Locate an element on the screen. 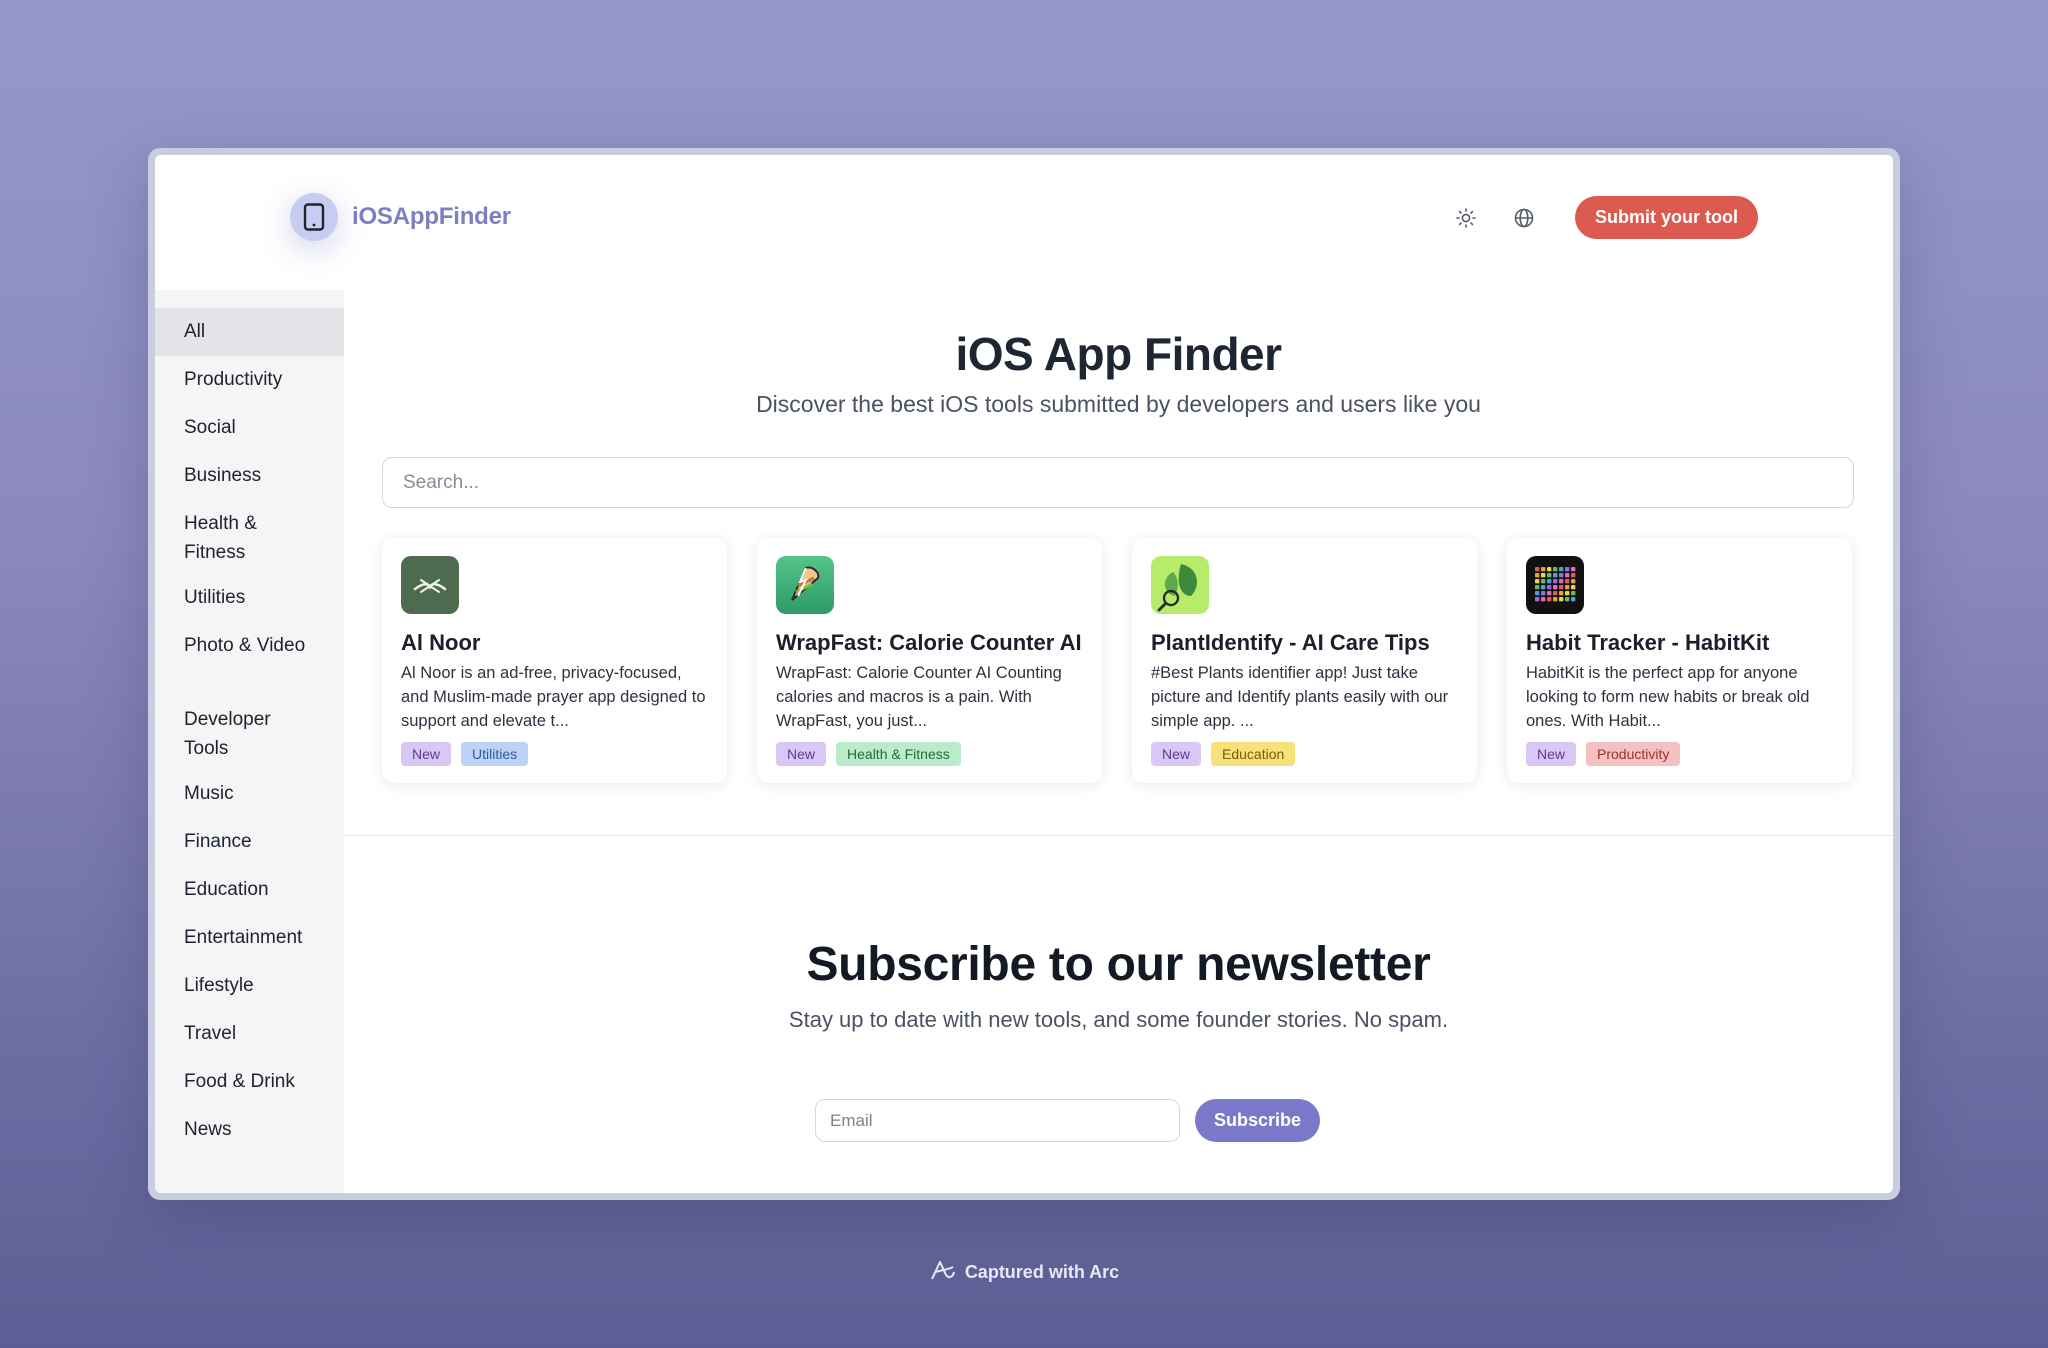  header: iOSAppFinder Submit your tool is located at coordinates (1024, 220).